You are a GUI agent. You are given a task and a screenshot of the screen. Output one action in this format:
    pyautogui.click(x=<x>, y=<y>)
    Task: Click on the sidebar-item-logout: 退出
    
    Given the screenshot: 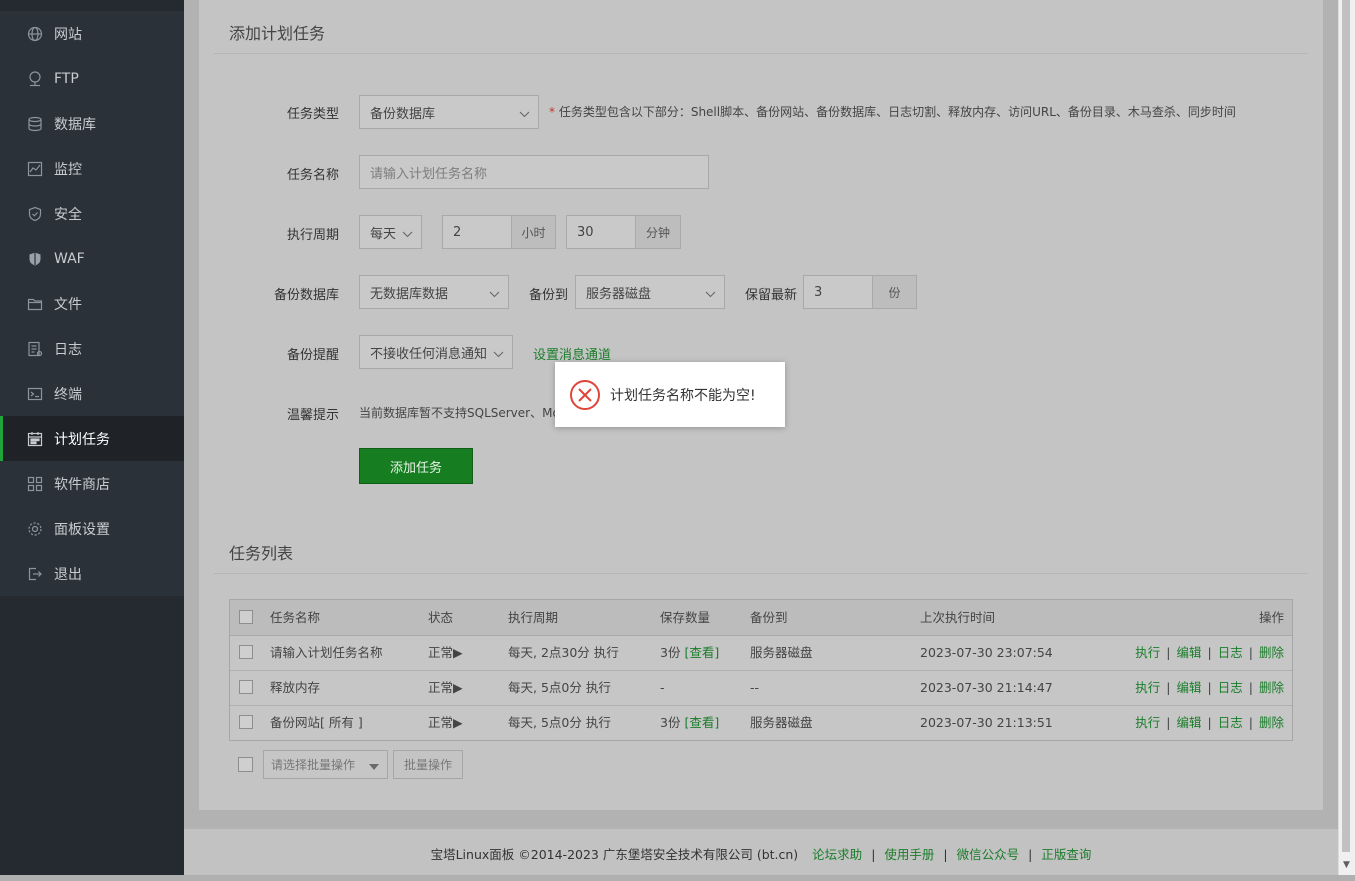 What is the action you would take?
    pyautogui.click(x=92, y=573)
    